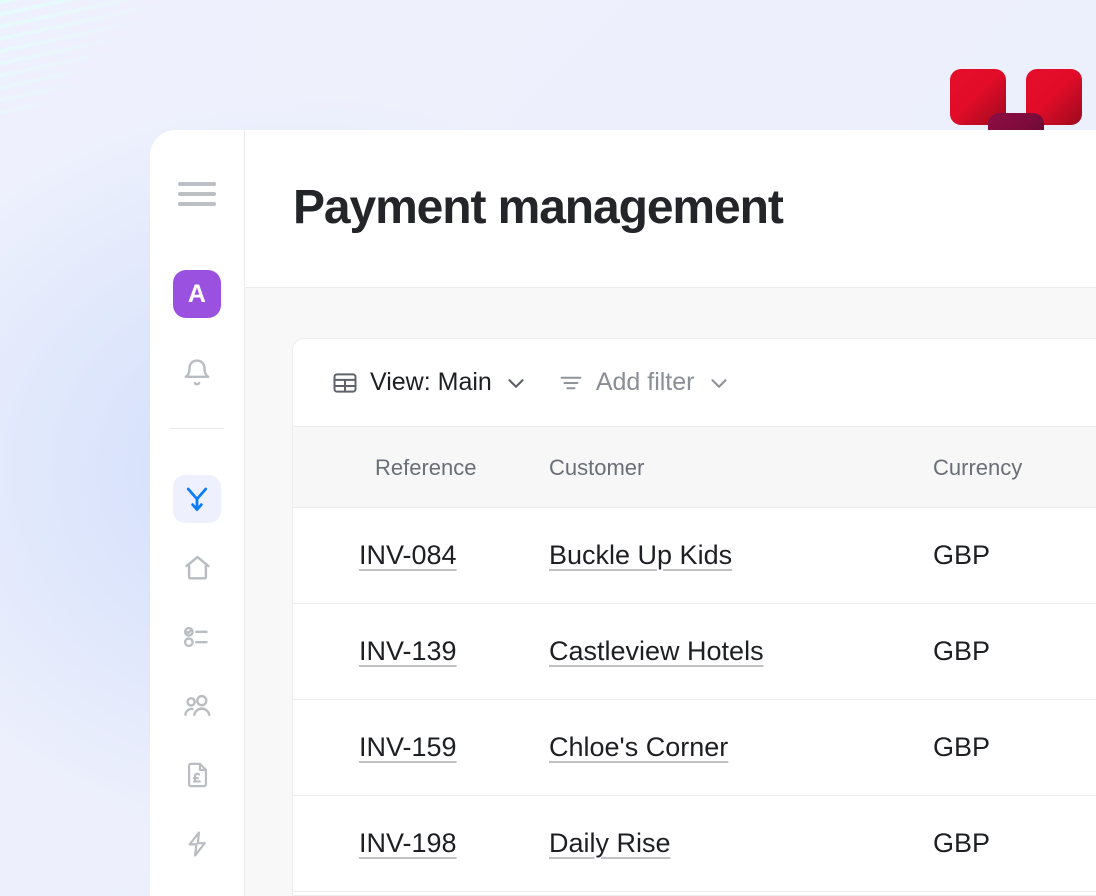 The width and height of the screenshot is (1096, 896). I want to click on reference-link: INV-198, so click(408, 843).